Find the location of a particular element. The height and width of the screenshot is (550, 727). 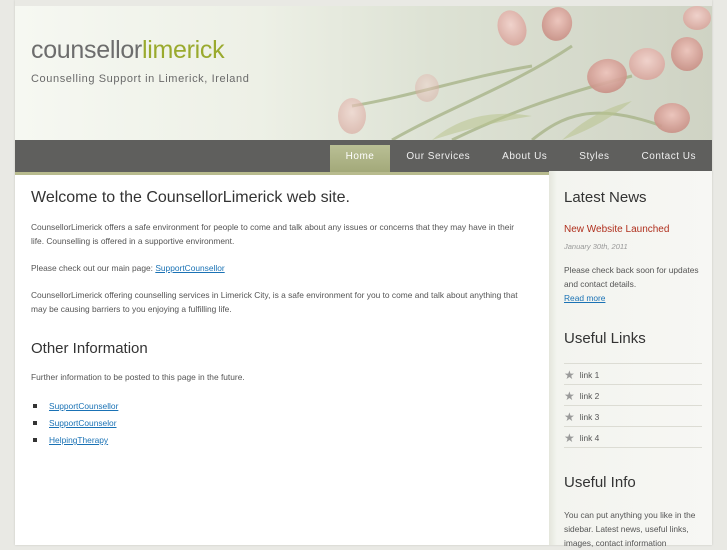

sidebar-link-label: link 3 is located at coordinates (589, 417).